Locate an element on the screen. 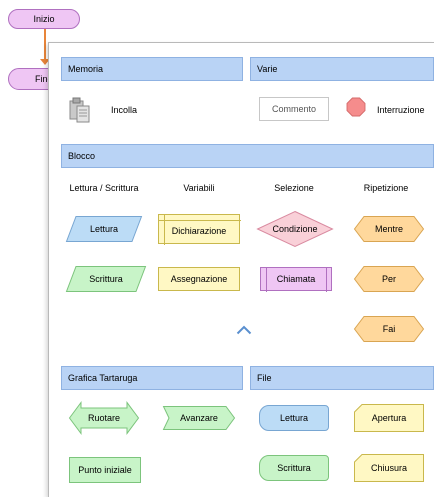  clipboard-paste-icon is located at coordinates (79, 110).